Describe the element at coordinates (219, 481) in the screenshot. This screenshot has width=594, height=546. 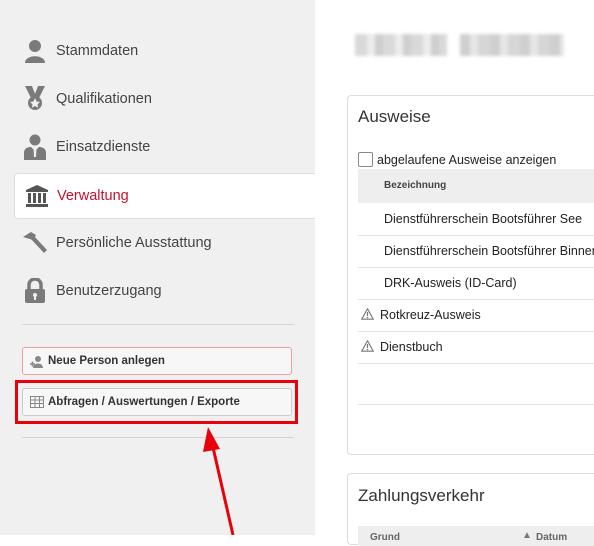
I see `arrow-annotation` at that location.